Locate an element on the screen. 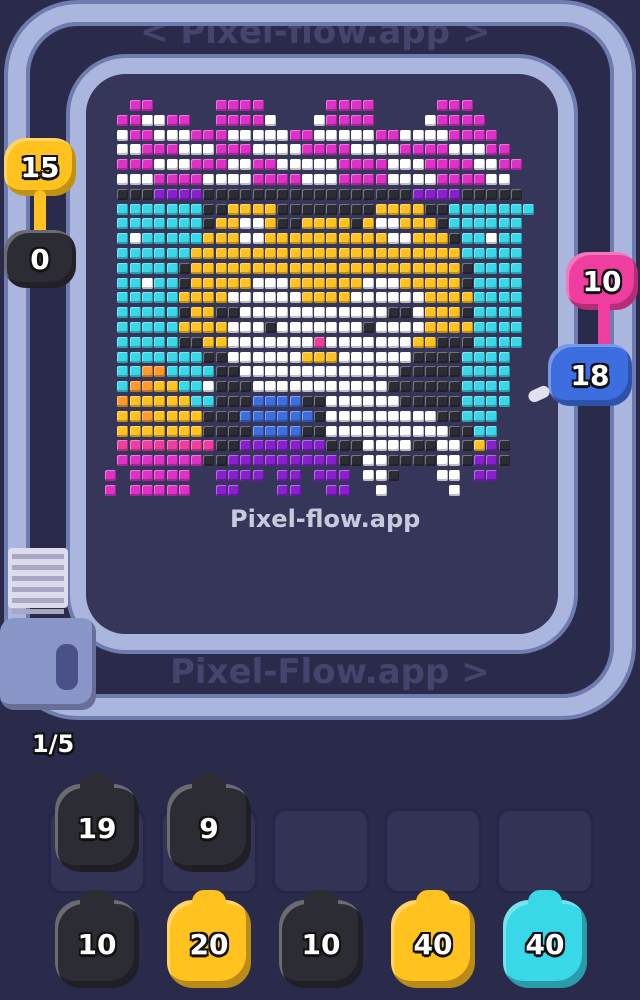 Image resolution: width=640 pixels, height=1000 pixels. queue-unit-top: 9 is located at coordinates (209, 823).